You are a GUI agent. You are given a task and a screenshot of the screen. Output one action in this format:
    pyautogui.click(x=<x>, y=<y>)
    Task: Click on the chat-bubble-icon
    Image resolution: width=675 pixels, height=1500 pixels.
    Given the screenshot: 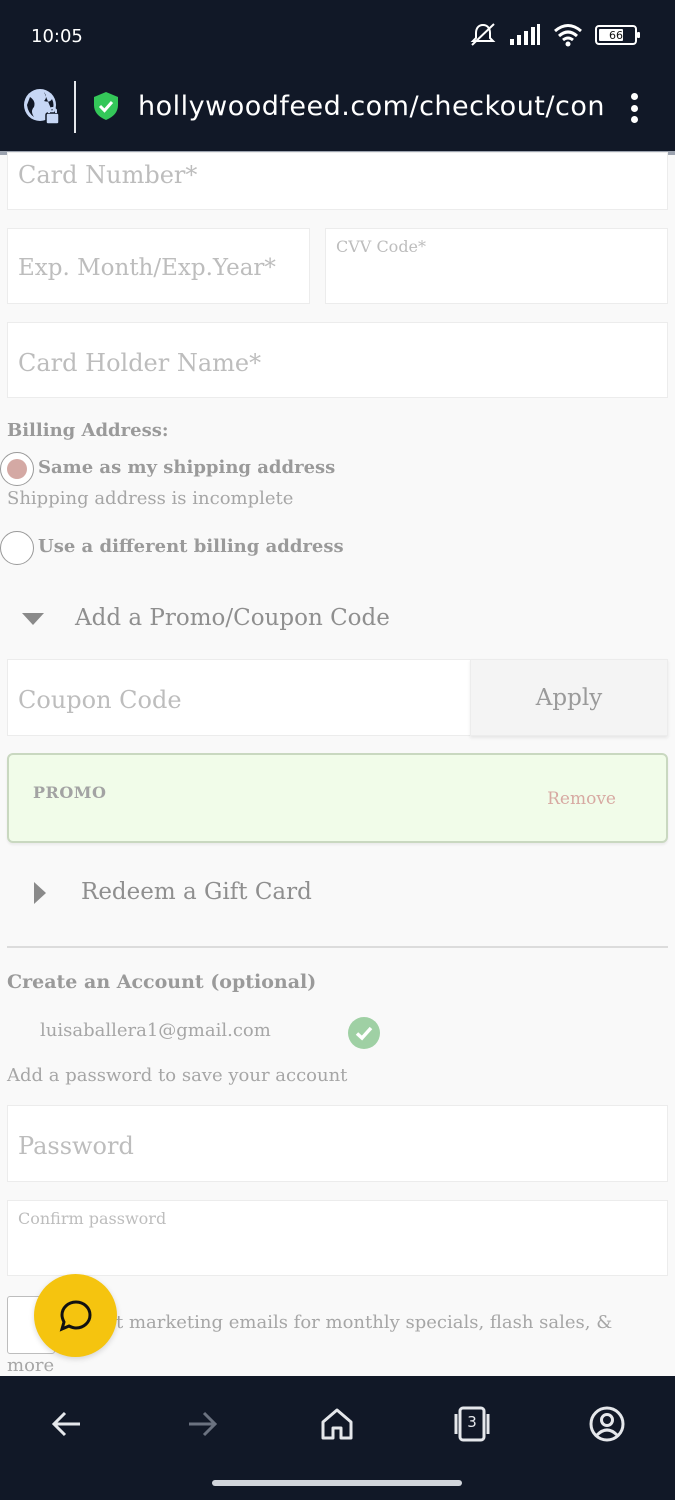 What is the action you would take?
    pyautogui.click(x=75, y=1315)
    